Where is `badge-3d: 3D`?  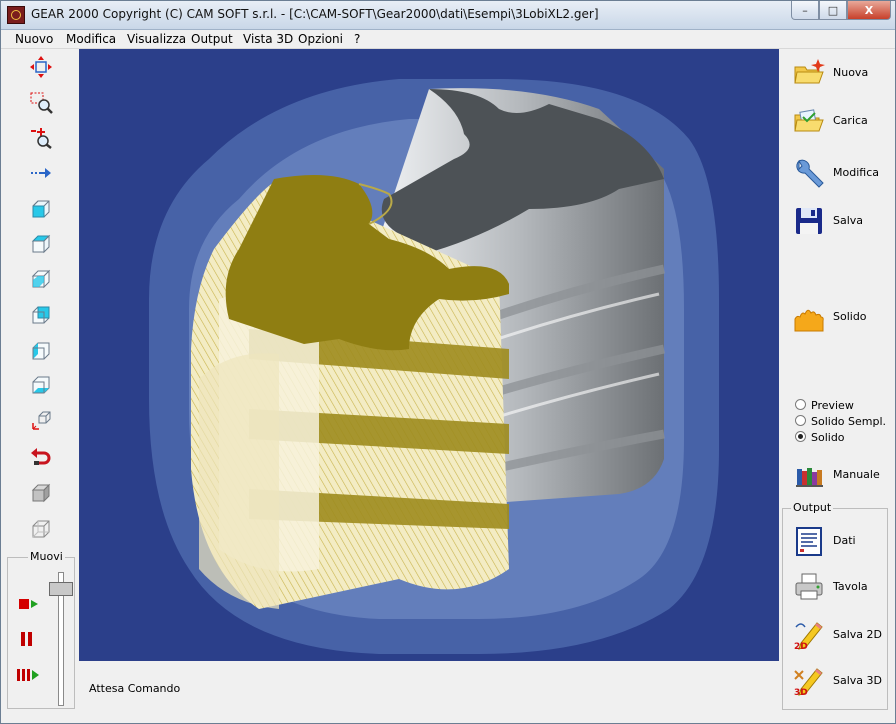 badge-3d: 3D is located at coordinates (801, 692).